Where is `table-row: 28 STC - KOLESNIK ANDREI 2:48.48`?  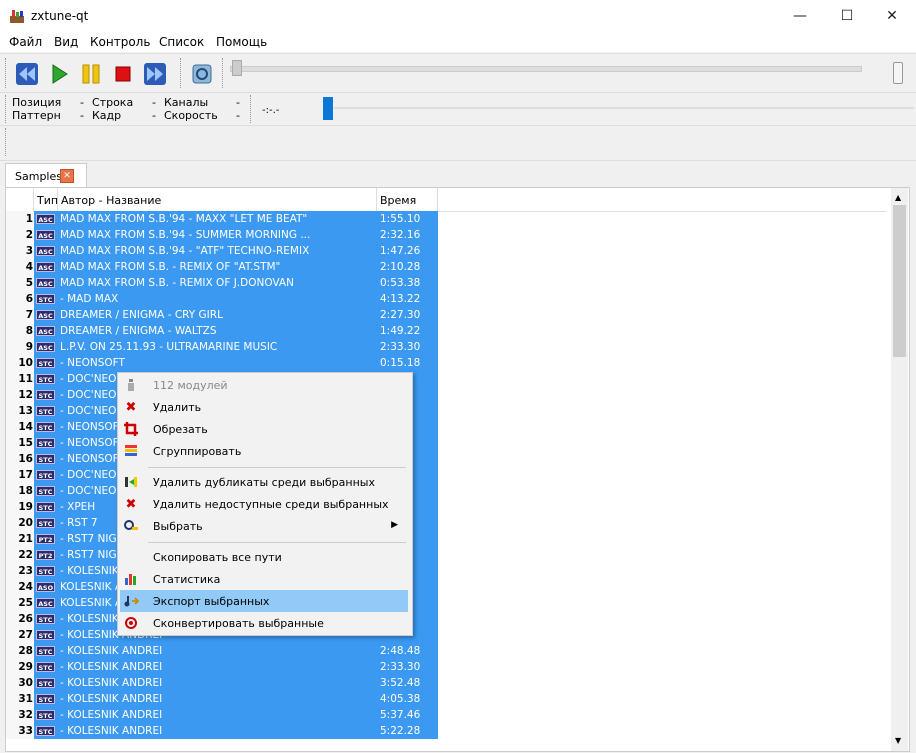 table-row: 28 STC - KOLESNIK ANDREI 2:48.48 is located at coordinates (446, 651).